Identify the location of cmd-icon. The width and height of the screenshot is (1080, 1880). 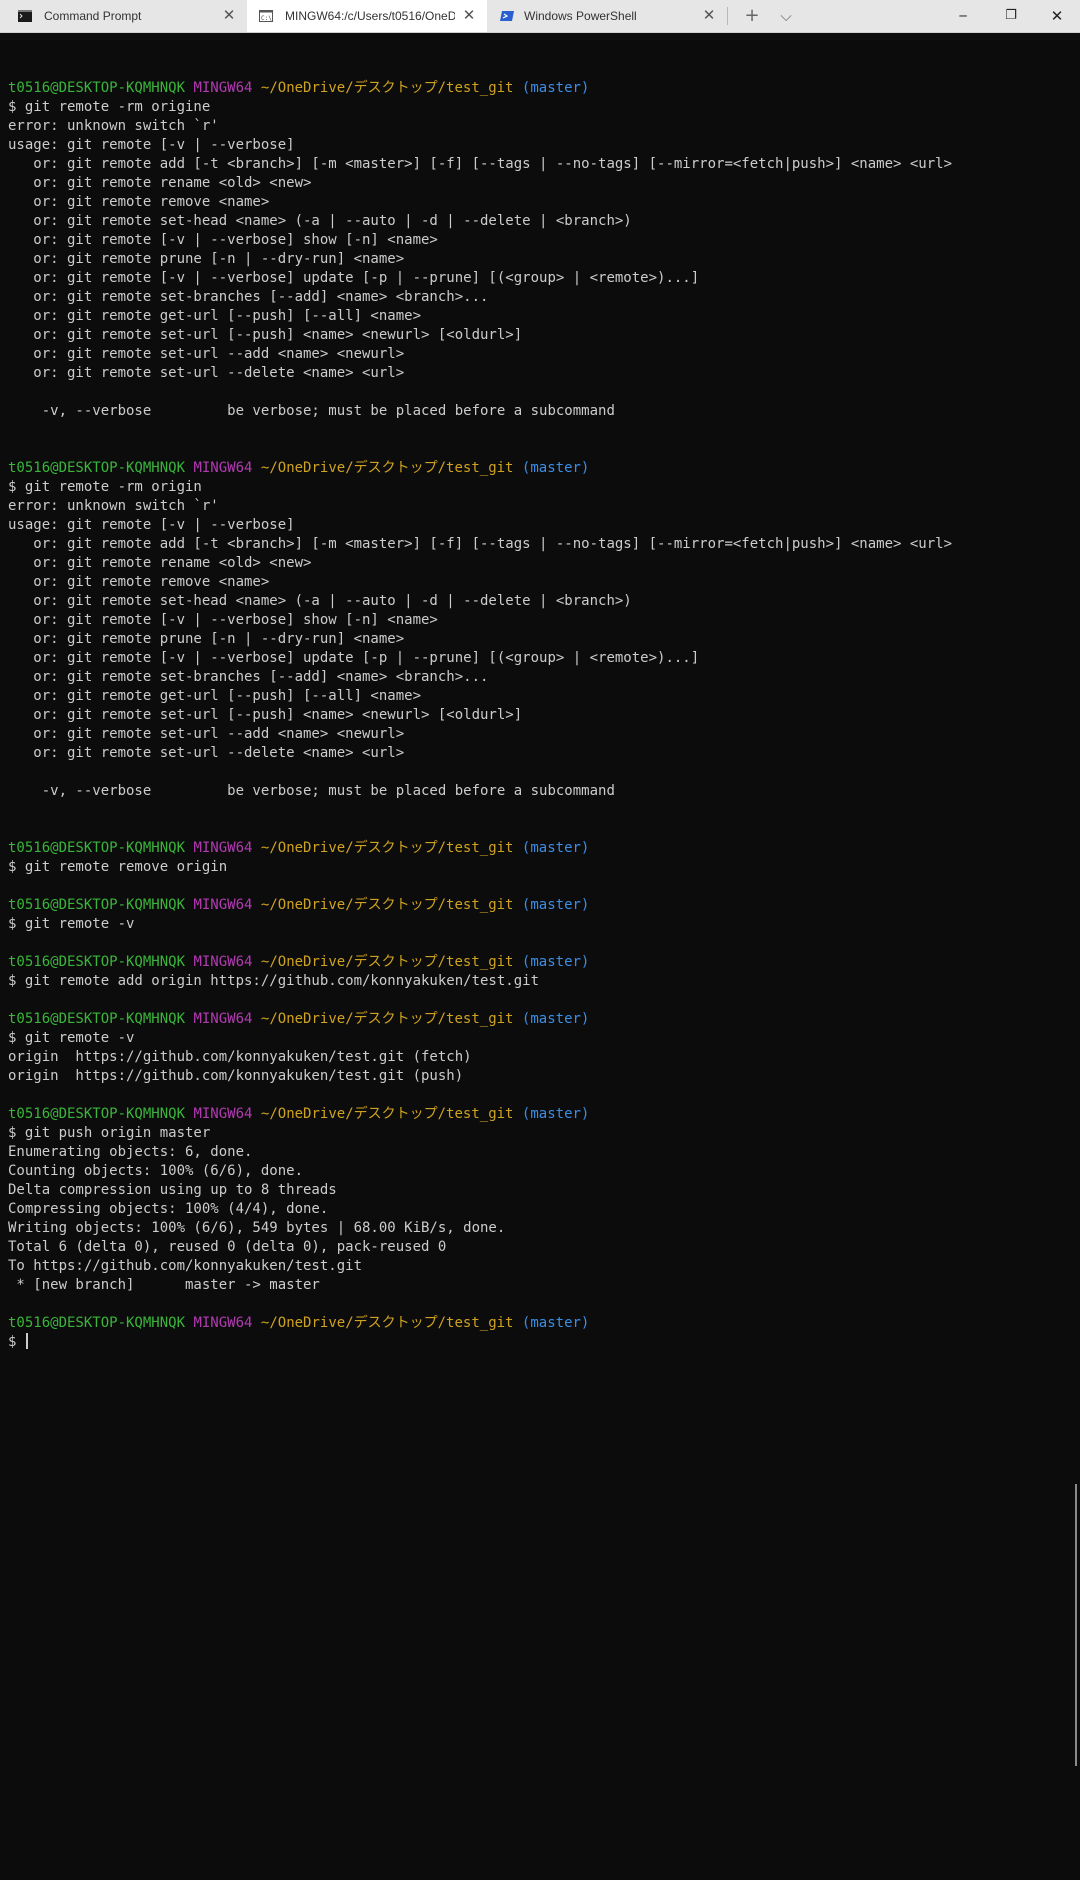
(25, 16).